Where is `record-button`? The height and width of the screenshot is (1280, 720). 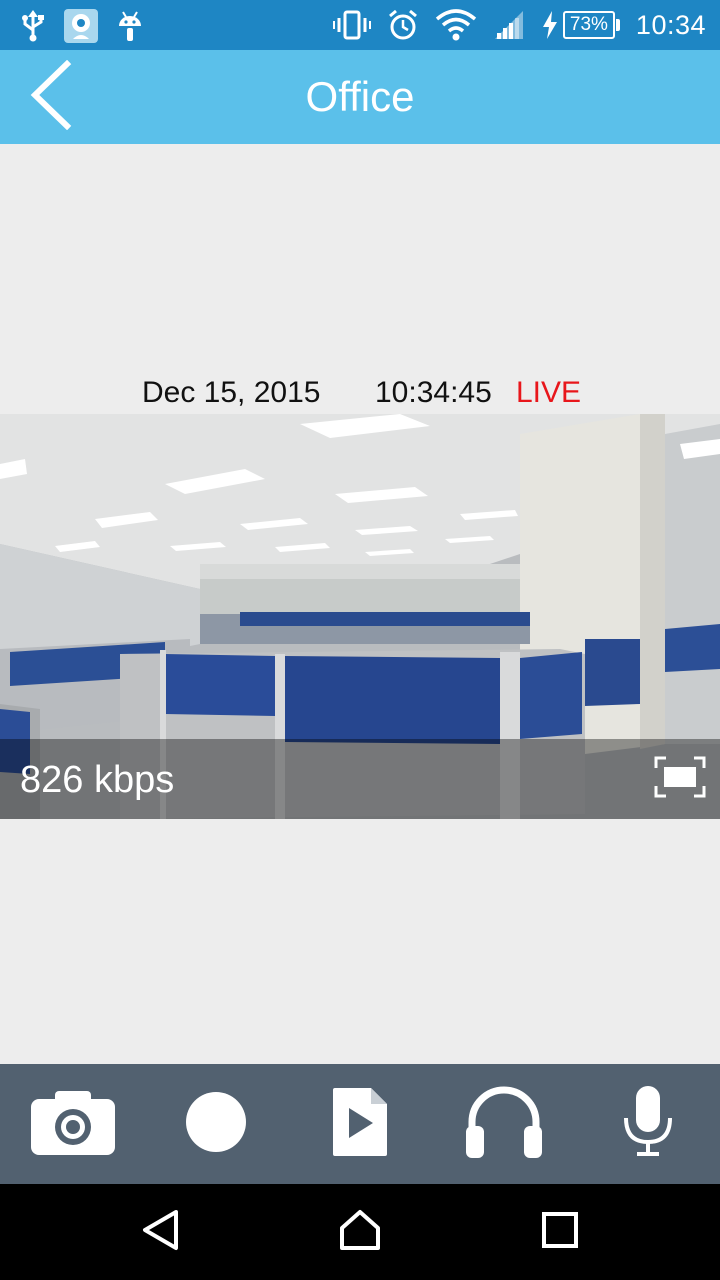
record-button is located at coordinates (216, 1124).